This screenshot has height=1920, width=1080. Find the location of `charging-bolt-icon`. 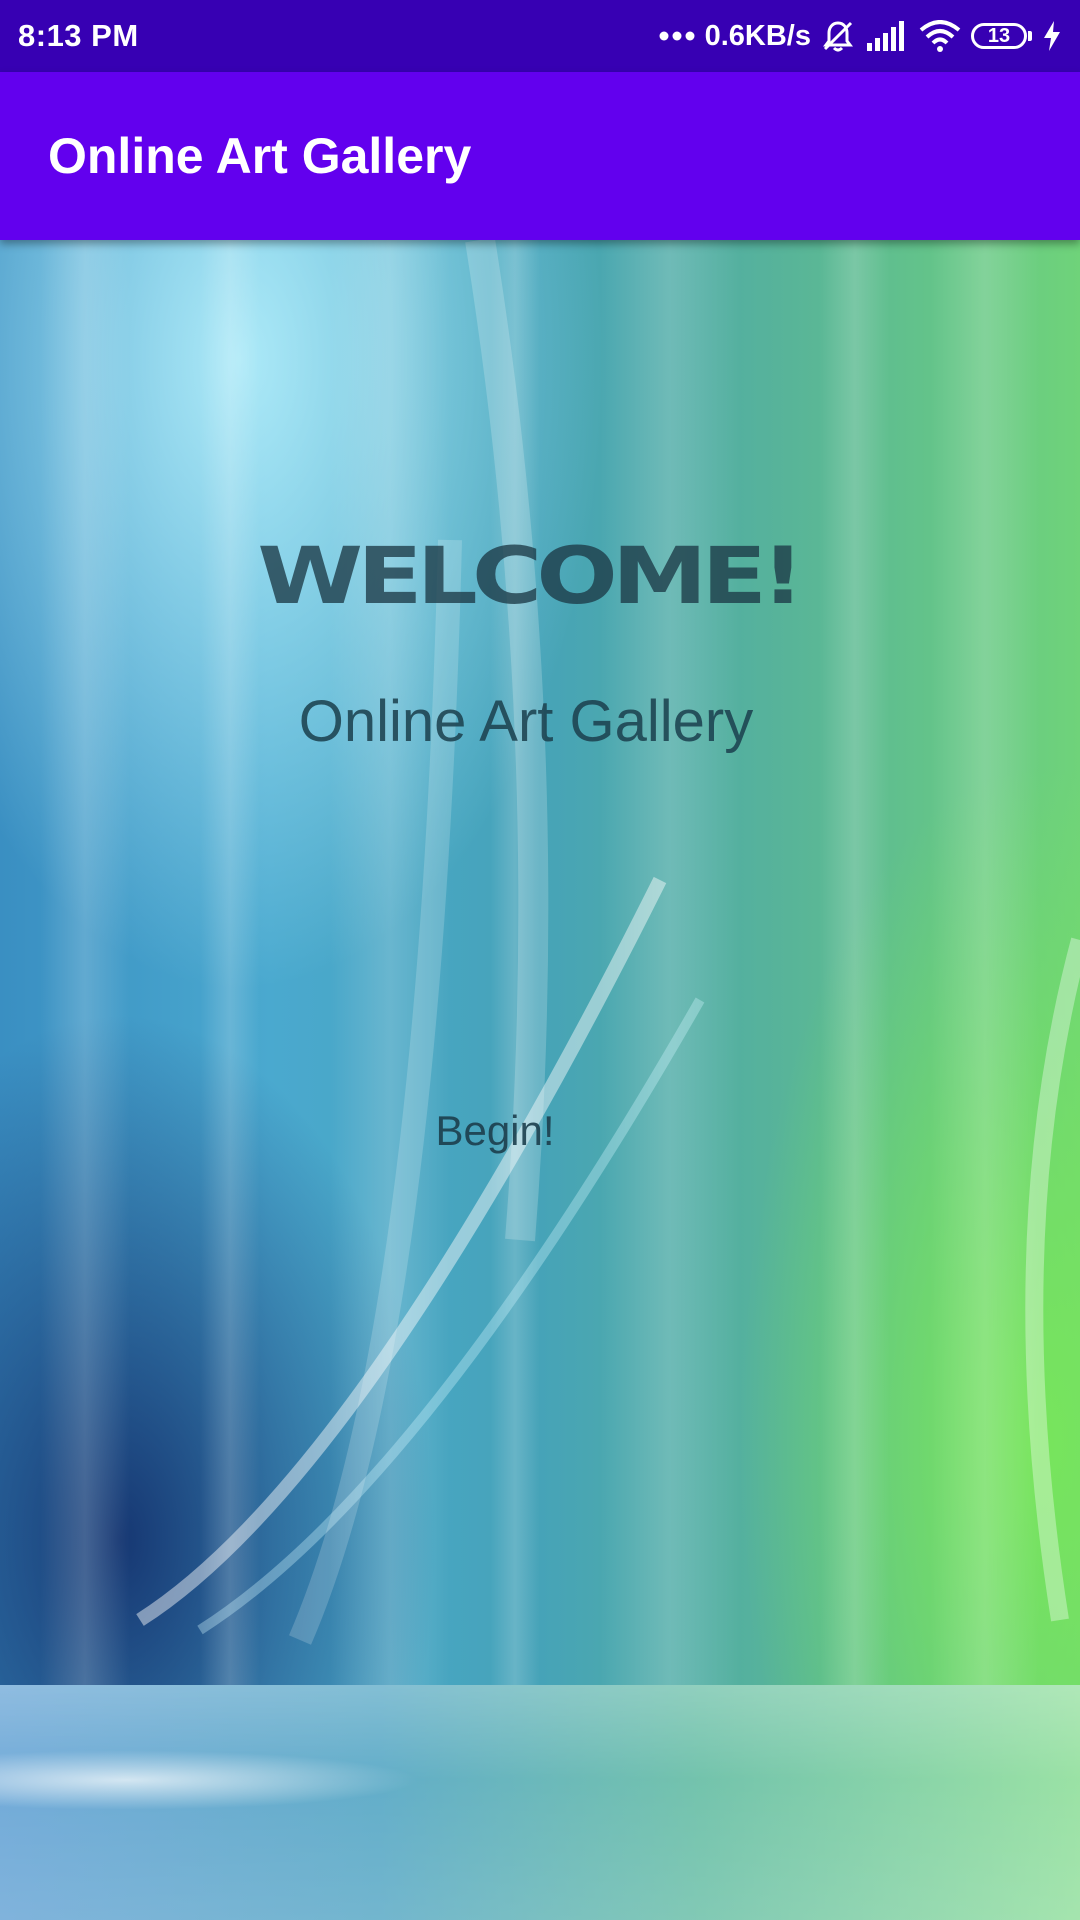

charging-bolt-icon is located at coordinates (1052, 36).